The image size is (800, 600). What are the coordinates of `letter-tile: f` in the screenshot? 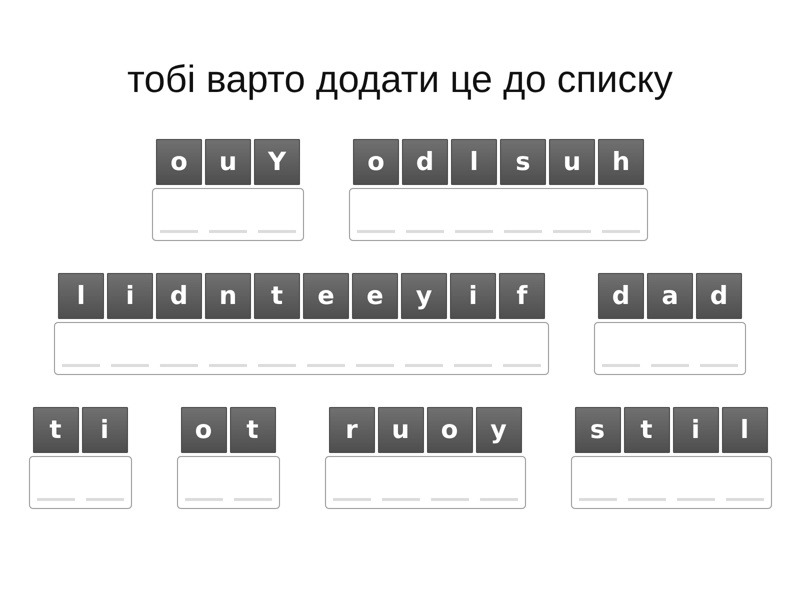 It's located at (522, 296).